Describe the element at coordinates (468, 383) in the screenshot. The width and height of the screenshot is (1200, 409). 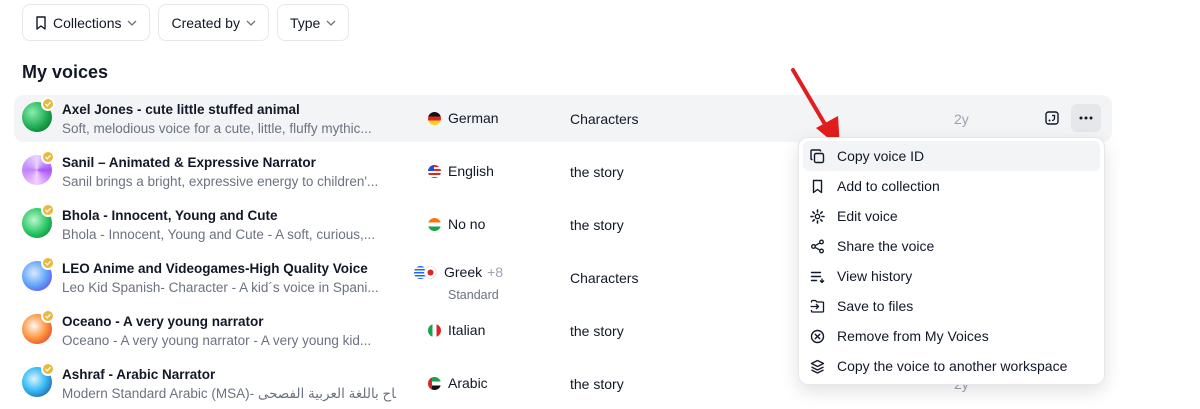
I see `language-label: Arabic` at that location.